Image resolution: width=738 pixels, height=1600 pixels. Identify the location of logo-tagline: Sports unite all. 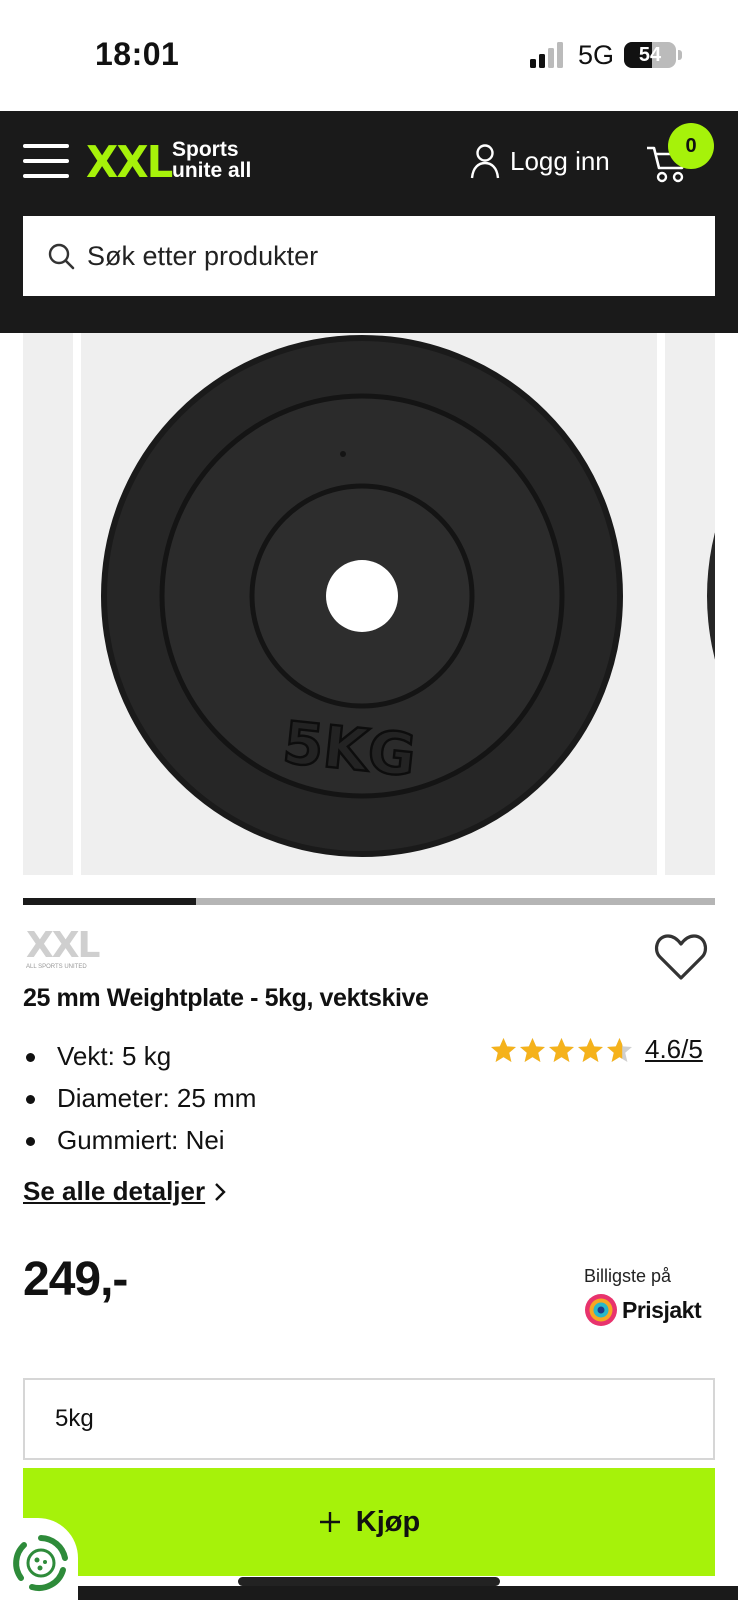
(211, 160).